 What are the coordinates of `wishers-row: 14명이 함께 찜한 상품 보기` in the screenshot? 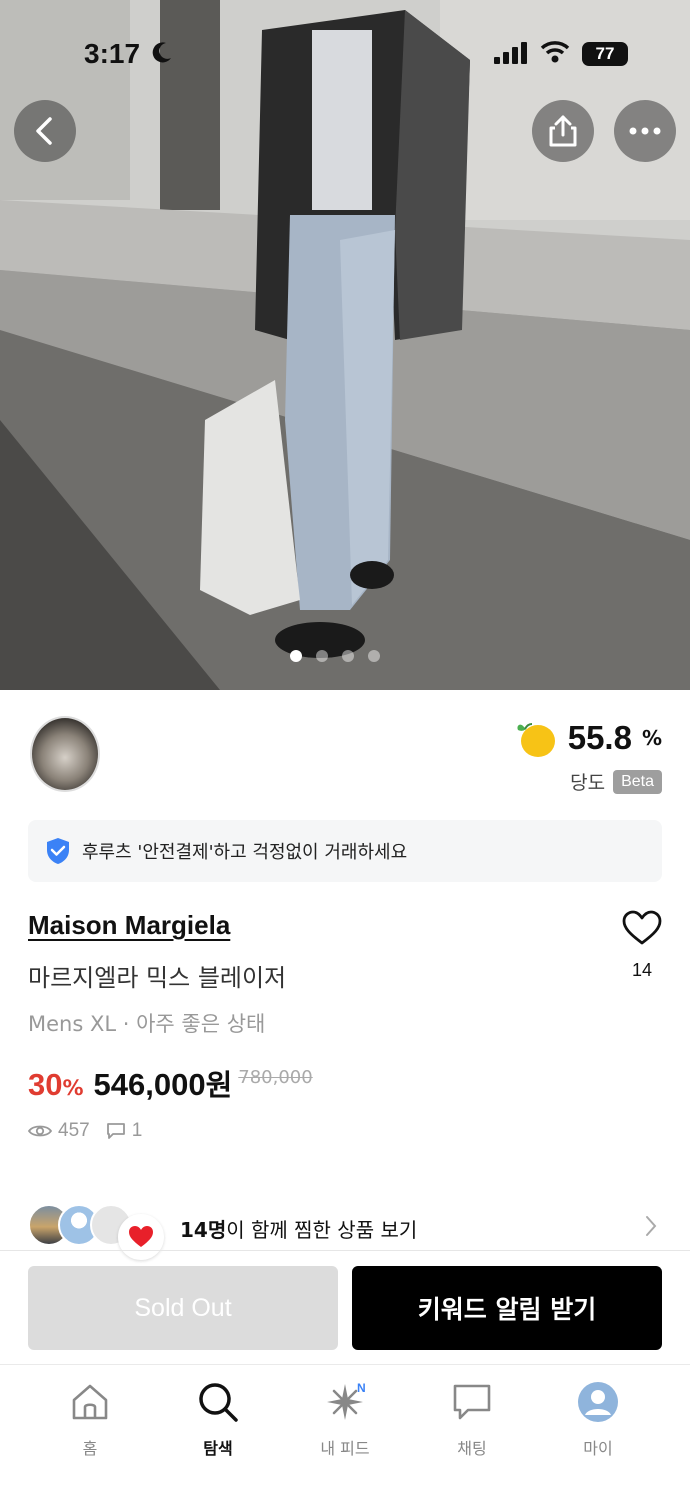 It's located at (345, 1230).